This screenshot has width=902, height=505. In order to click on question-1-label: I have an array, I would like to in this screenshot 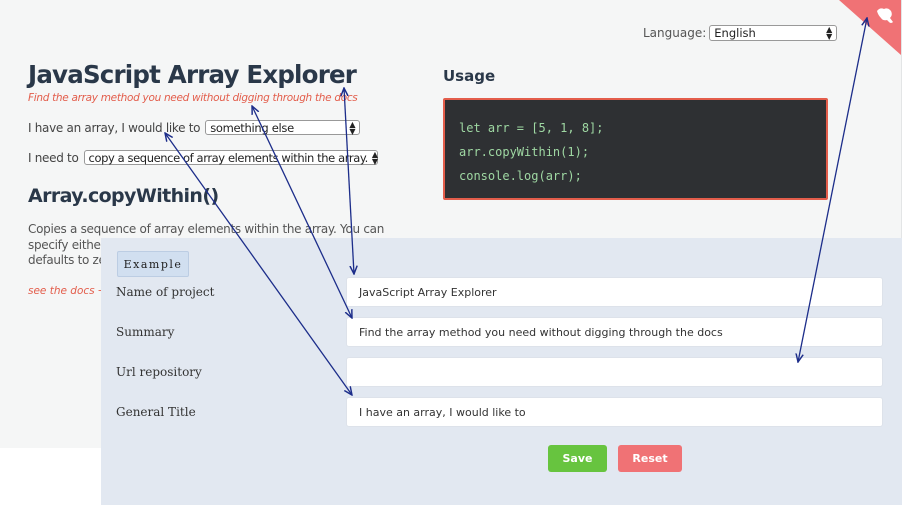, I will do `click(114, 127)`.